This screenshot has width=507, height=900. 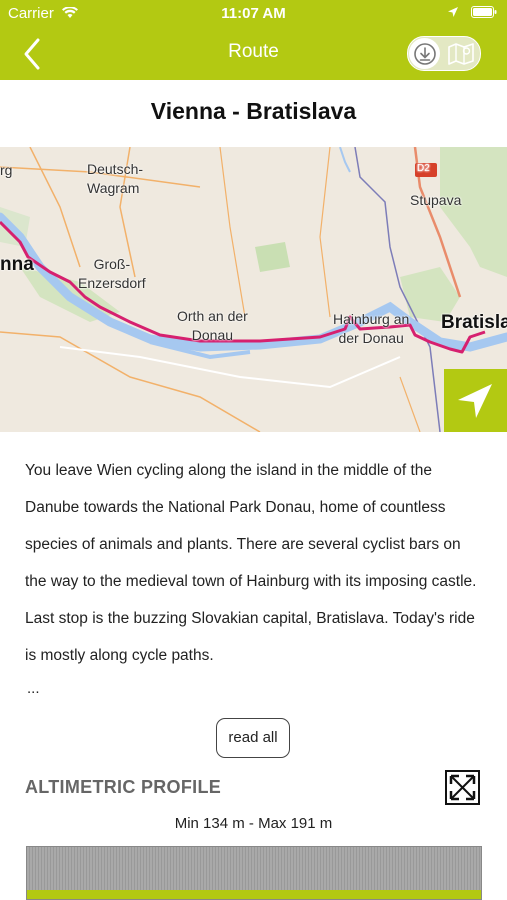 What do you see at coordinates (436, 200) in the screenshot?
I see `map-label-stupava: Stupava` at bounding box center [436, 200].